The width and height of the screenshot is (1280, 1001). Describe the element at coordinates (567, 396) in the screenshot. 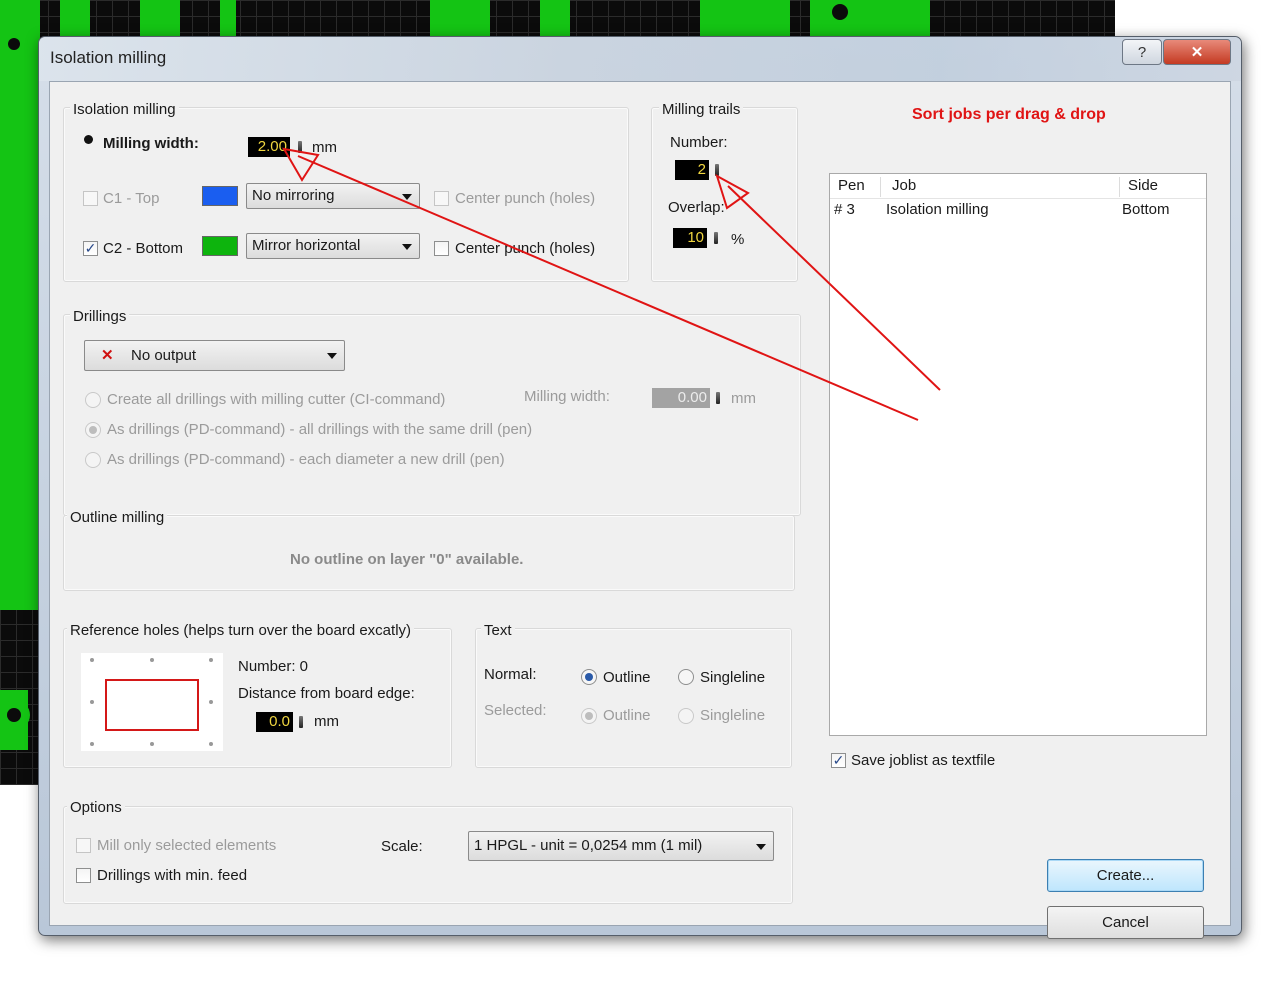

I see `drill-milling-width-label: Milling width:` at that location.